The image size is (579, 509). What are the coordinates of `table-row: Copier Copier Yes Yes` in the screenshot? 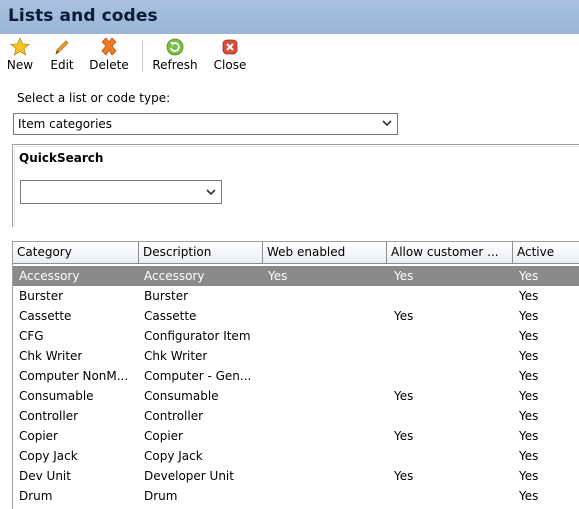 It's located at (296, 436).